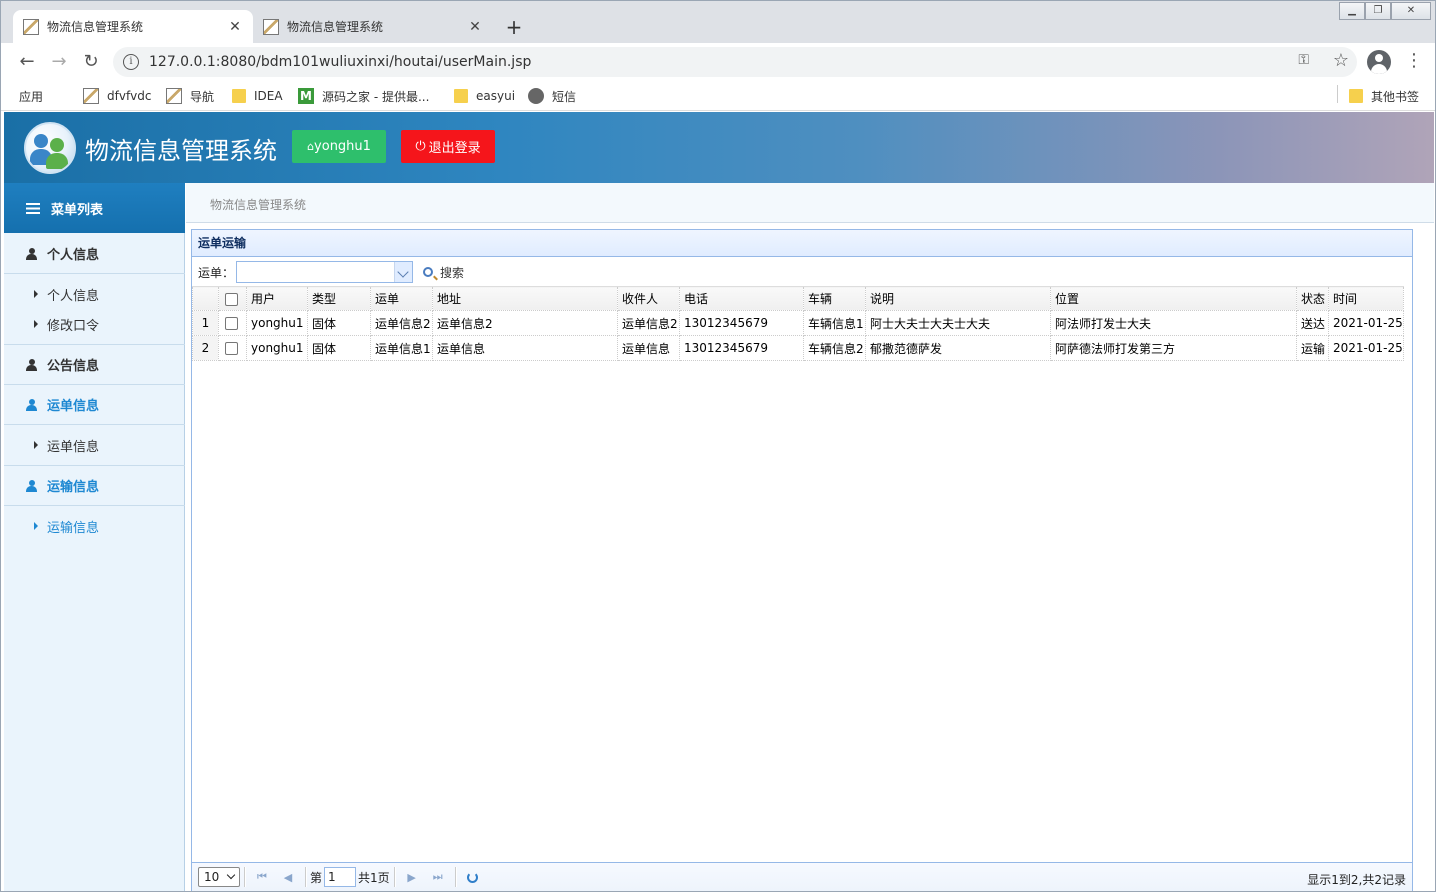  I want to click on globe-icon, so click(536, 96).